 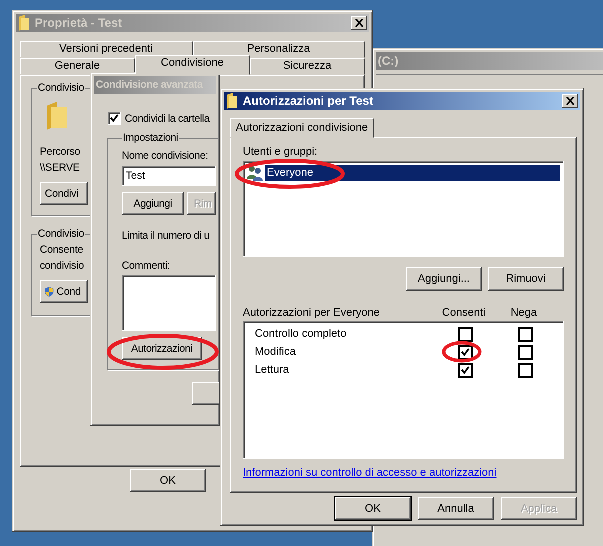 I want to click on user-item: Everyone, so click(x=412, y=173).